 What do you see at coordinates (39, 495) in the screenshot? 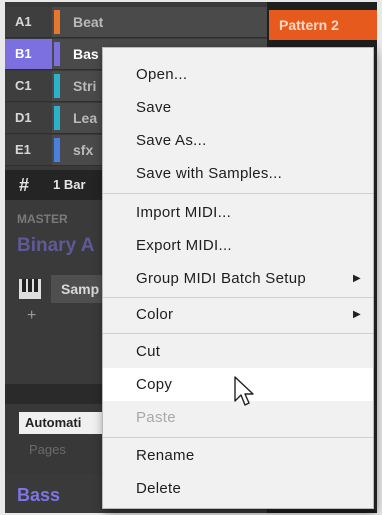
I see `group-name-footer: Bass` at bounding box center [39, 495].